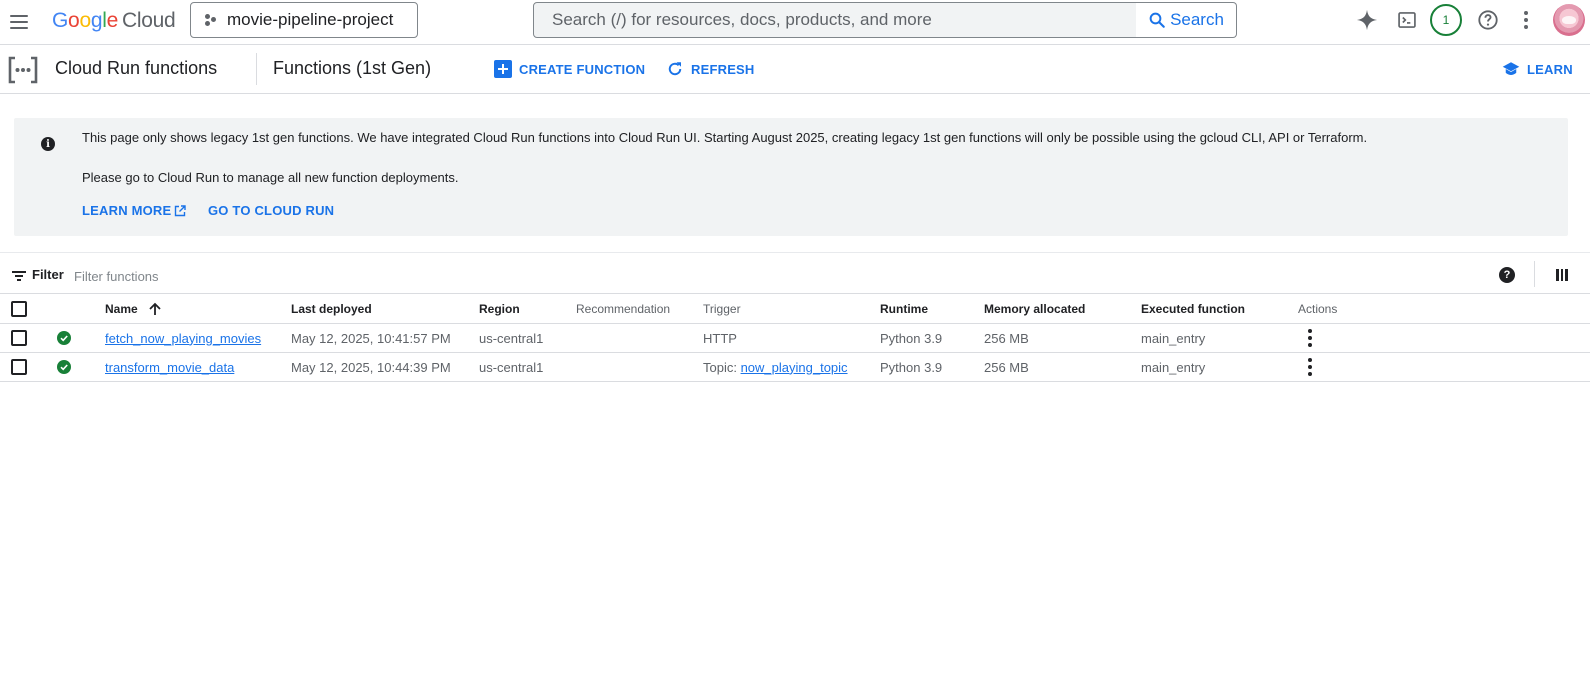 Image resolution: width=1590 pixels, height=680 pixels. What do you see at coordinates (121, 308) in the screenshot?
I see `column-header-name-label: Name` at bounding box center [121, 308].